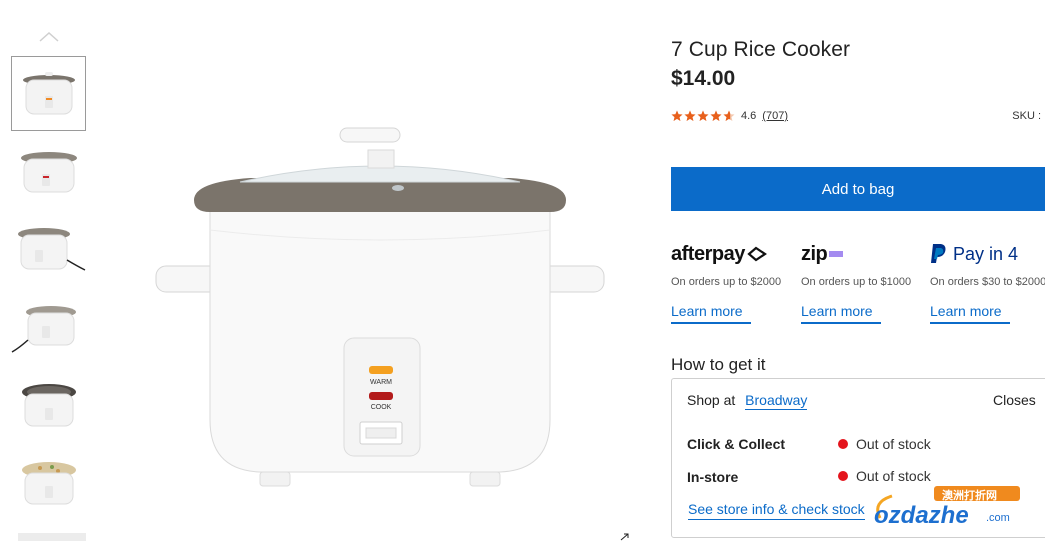 The image size is (1045, 541). I want to click on product-price: $14.00, so click(703, 78).